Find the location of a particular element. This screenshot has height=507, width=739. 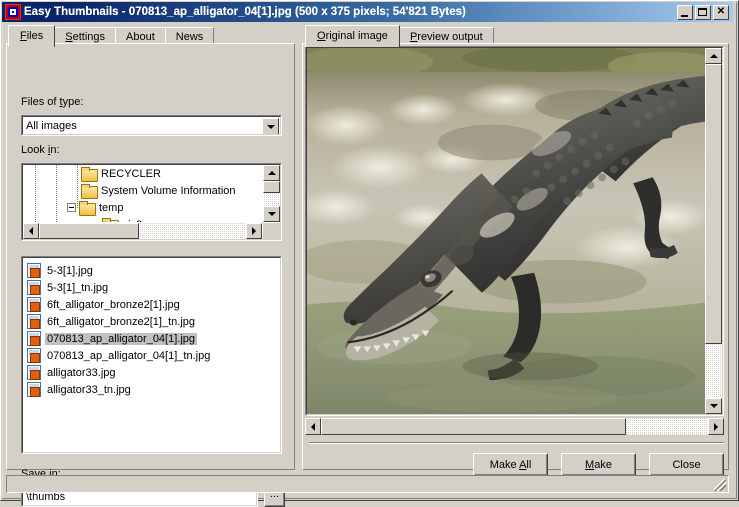

image-scroll-up-button is located at coordinates (713, 56).